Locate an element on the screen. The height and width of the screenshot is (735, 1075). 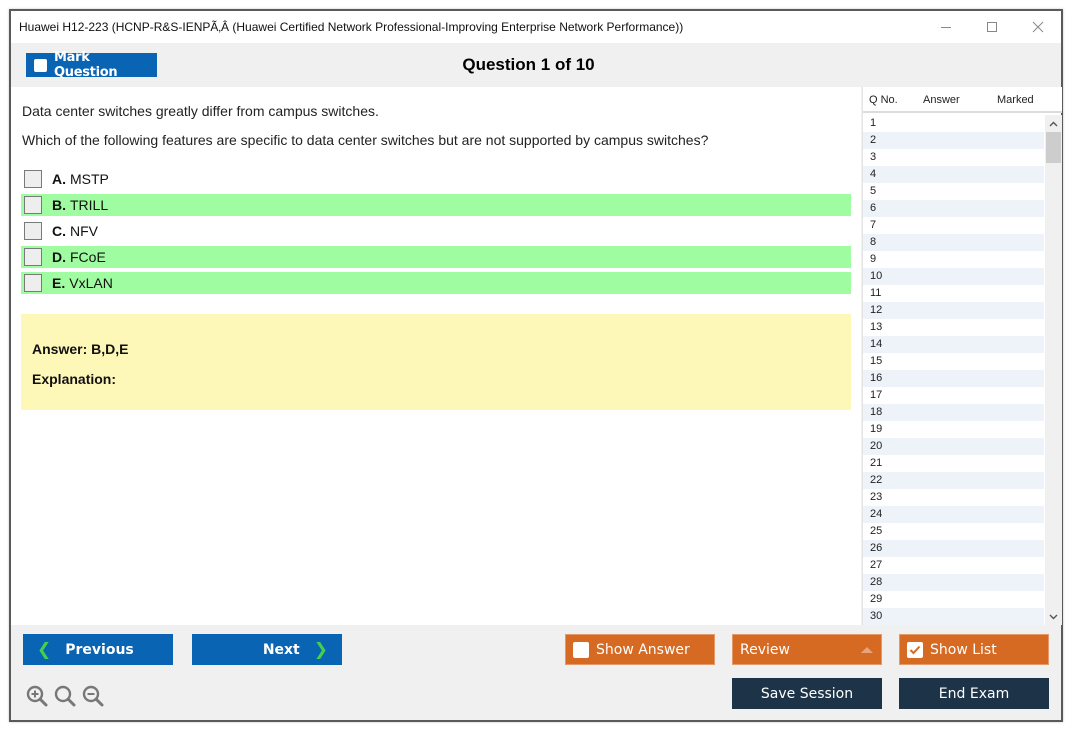
option-b: B. TRILL is located at coordinates (436, 205).